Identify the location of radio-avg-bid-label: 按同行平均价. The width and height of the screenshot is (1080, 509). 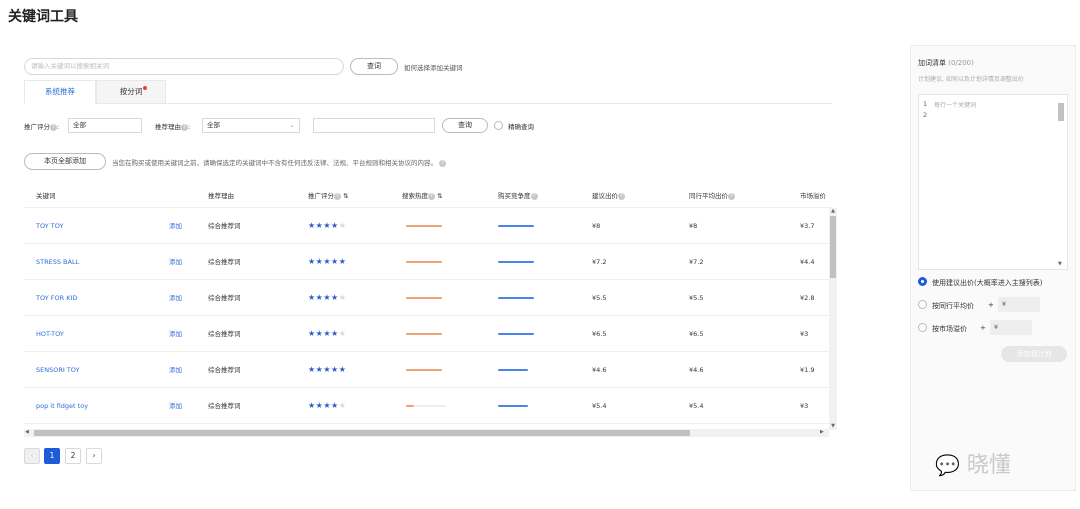
(953, 306).